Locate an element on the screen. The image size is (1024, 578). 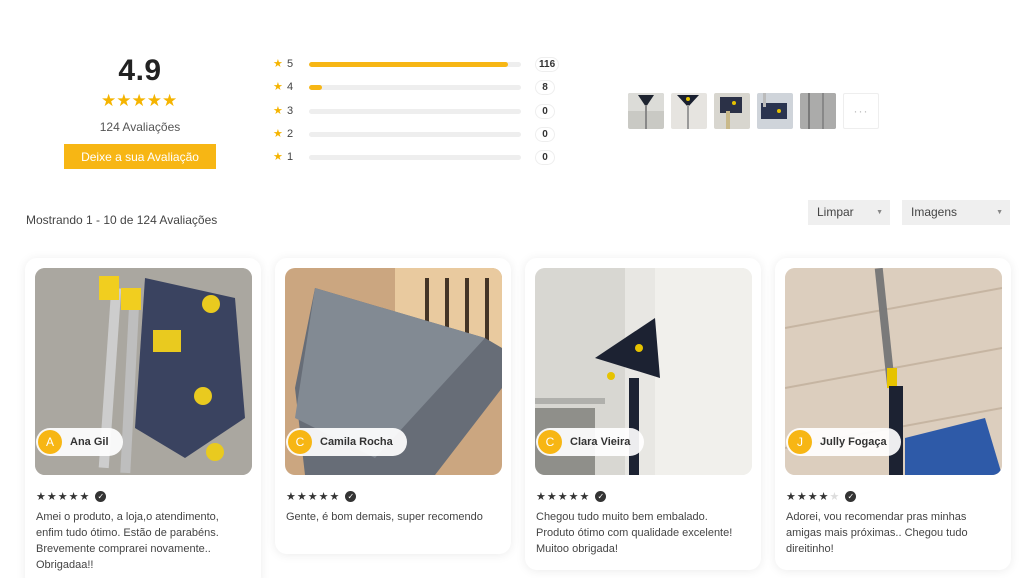
rating-row-5: ★ 5 116 is located at coordinates (418, 65).